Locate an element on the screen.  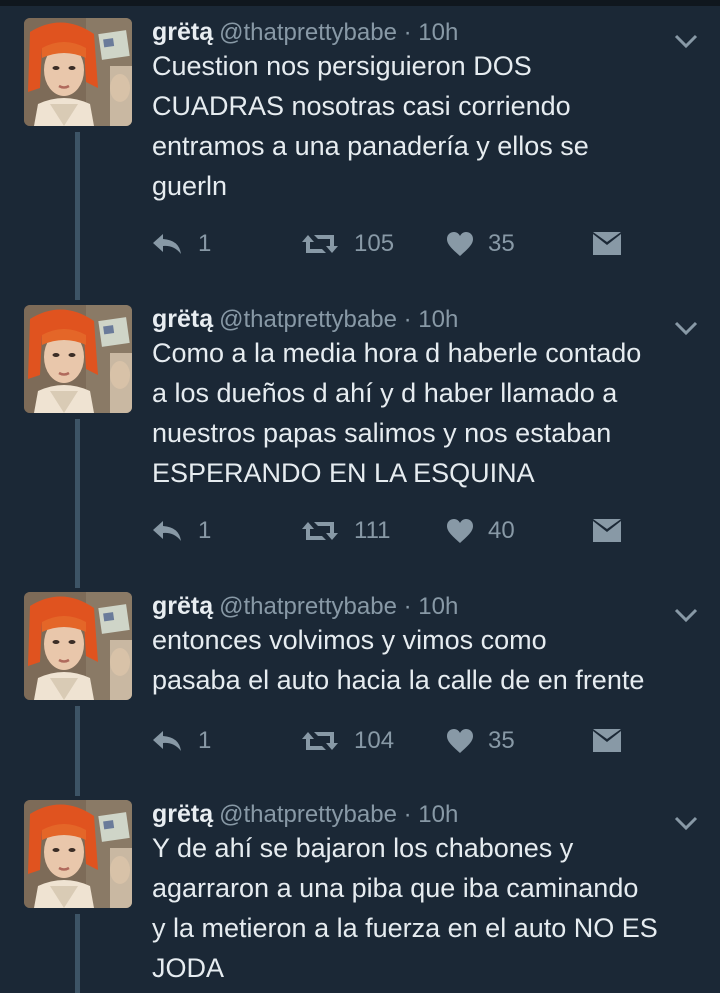
tweet-text-line: Como a la media hora d haberle contado is located at coordinates (397, 353).